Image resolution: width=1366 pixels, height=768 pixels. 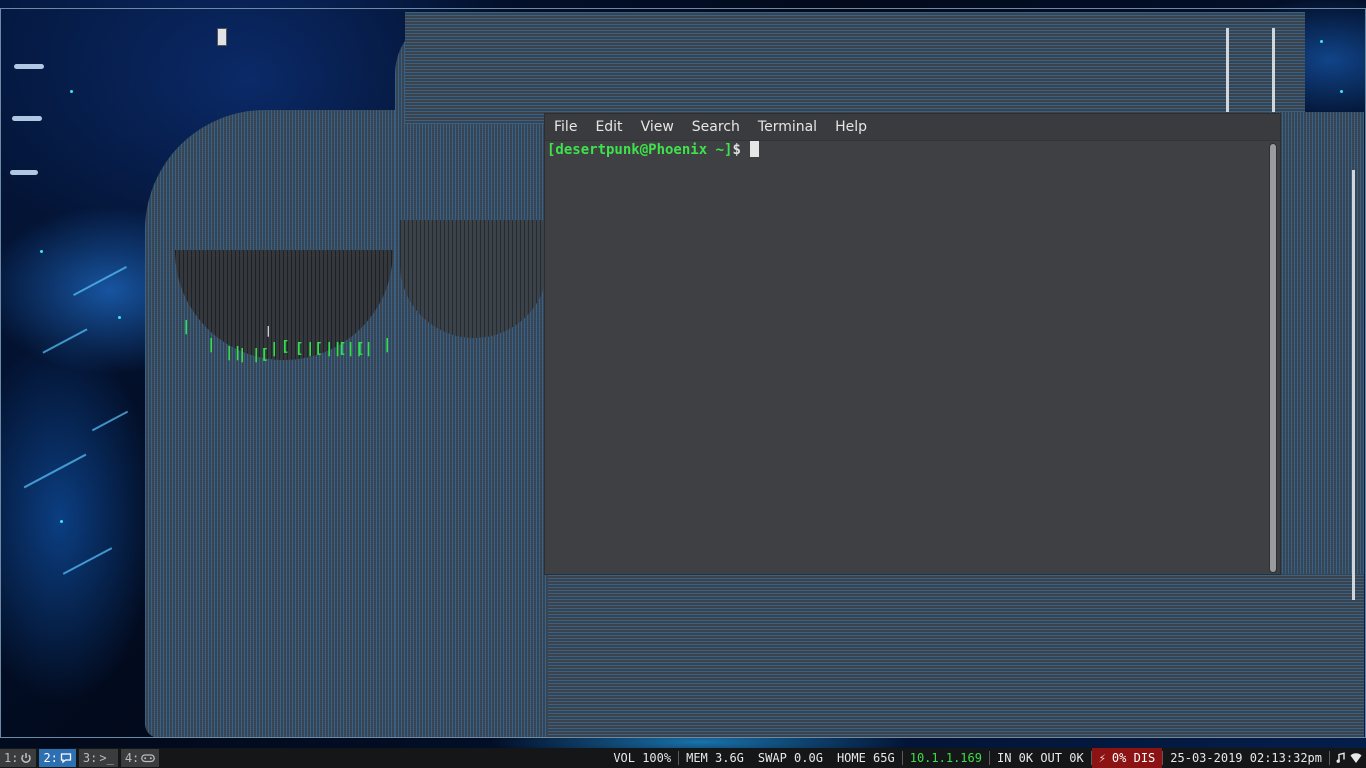 I want to click on workspace-3: 3: >_, so click(x=98, y=758).